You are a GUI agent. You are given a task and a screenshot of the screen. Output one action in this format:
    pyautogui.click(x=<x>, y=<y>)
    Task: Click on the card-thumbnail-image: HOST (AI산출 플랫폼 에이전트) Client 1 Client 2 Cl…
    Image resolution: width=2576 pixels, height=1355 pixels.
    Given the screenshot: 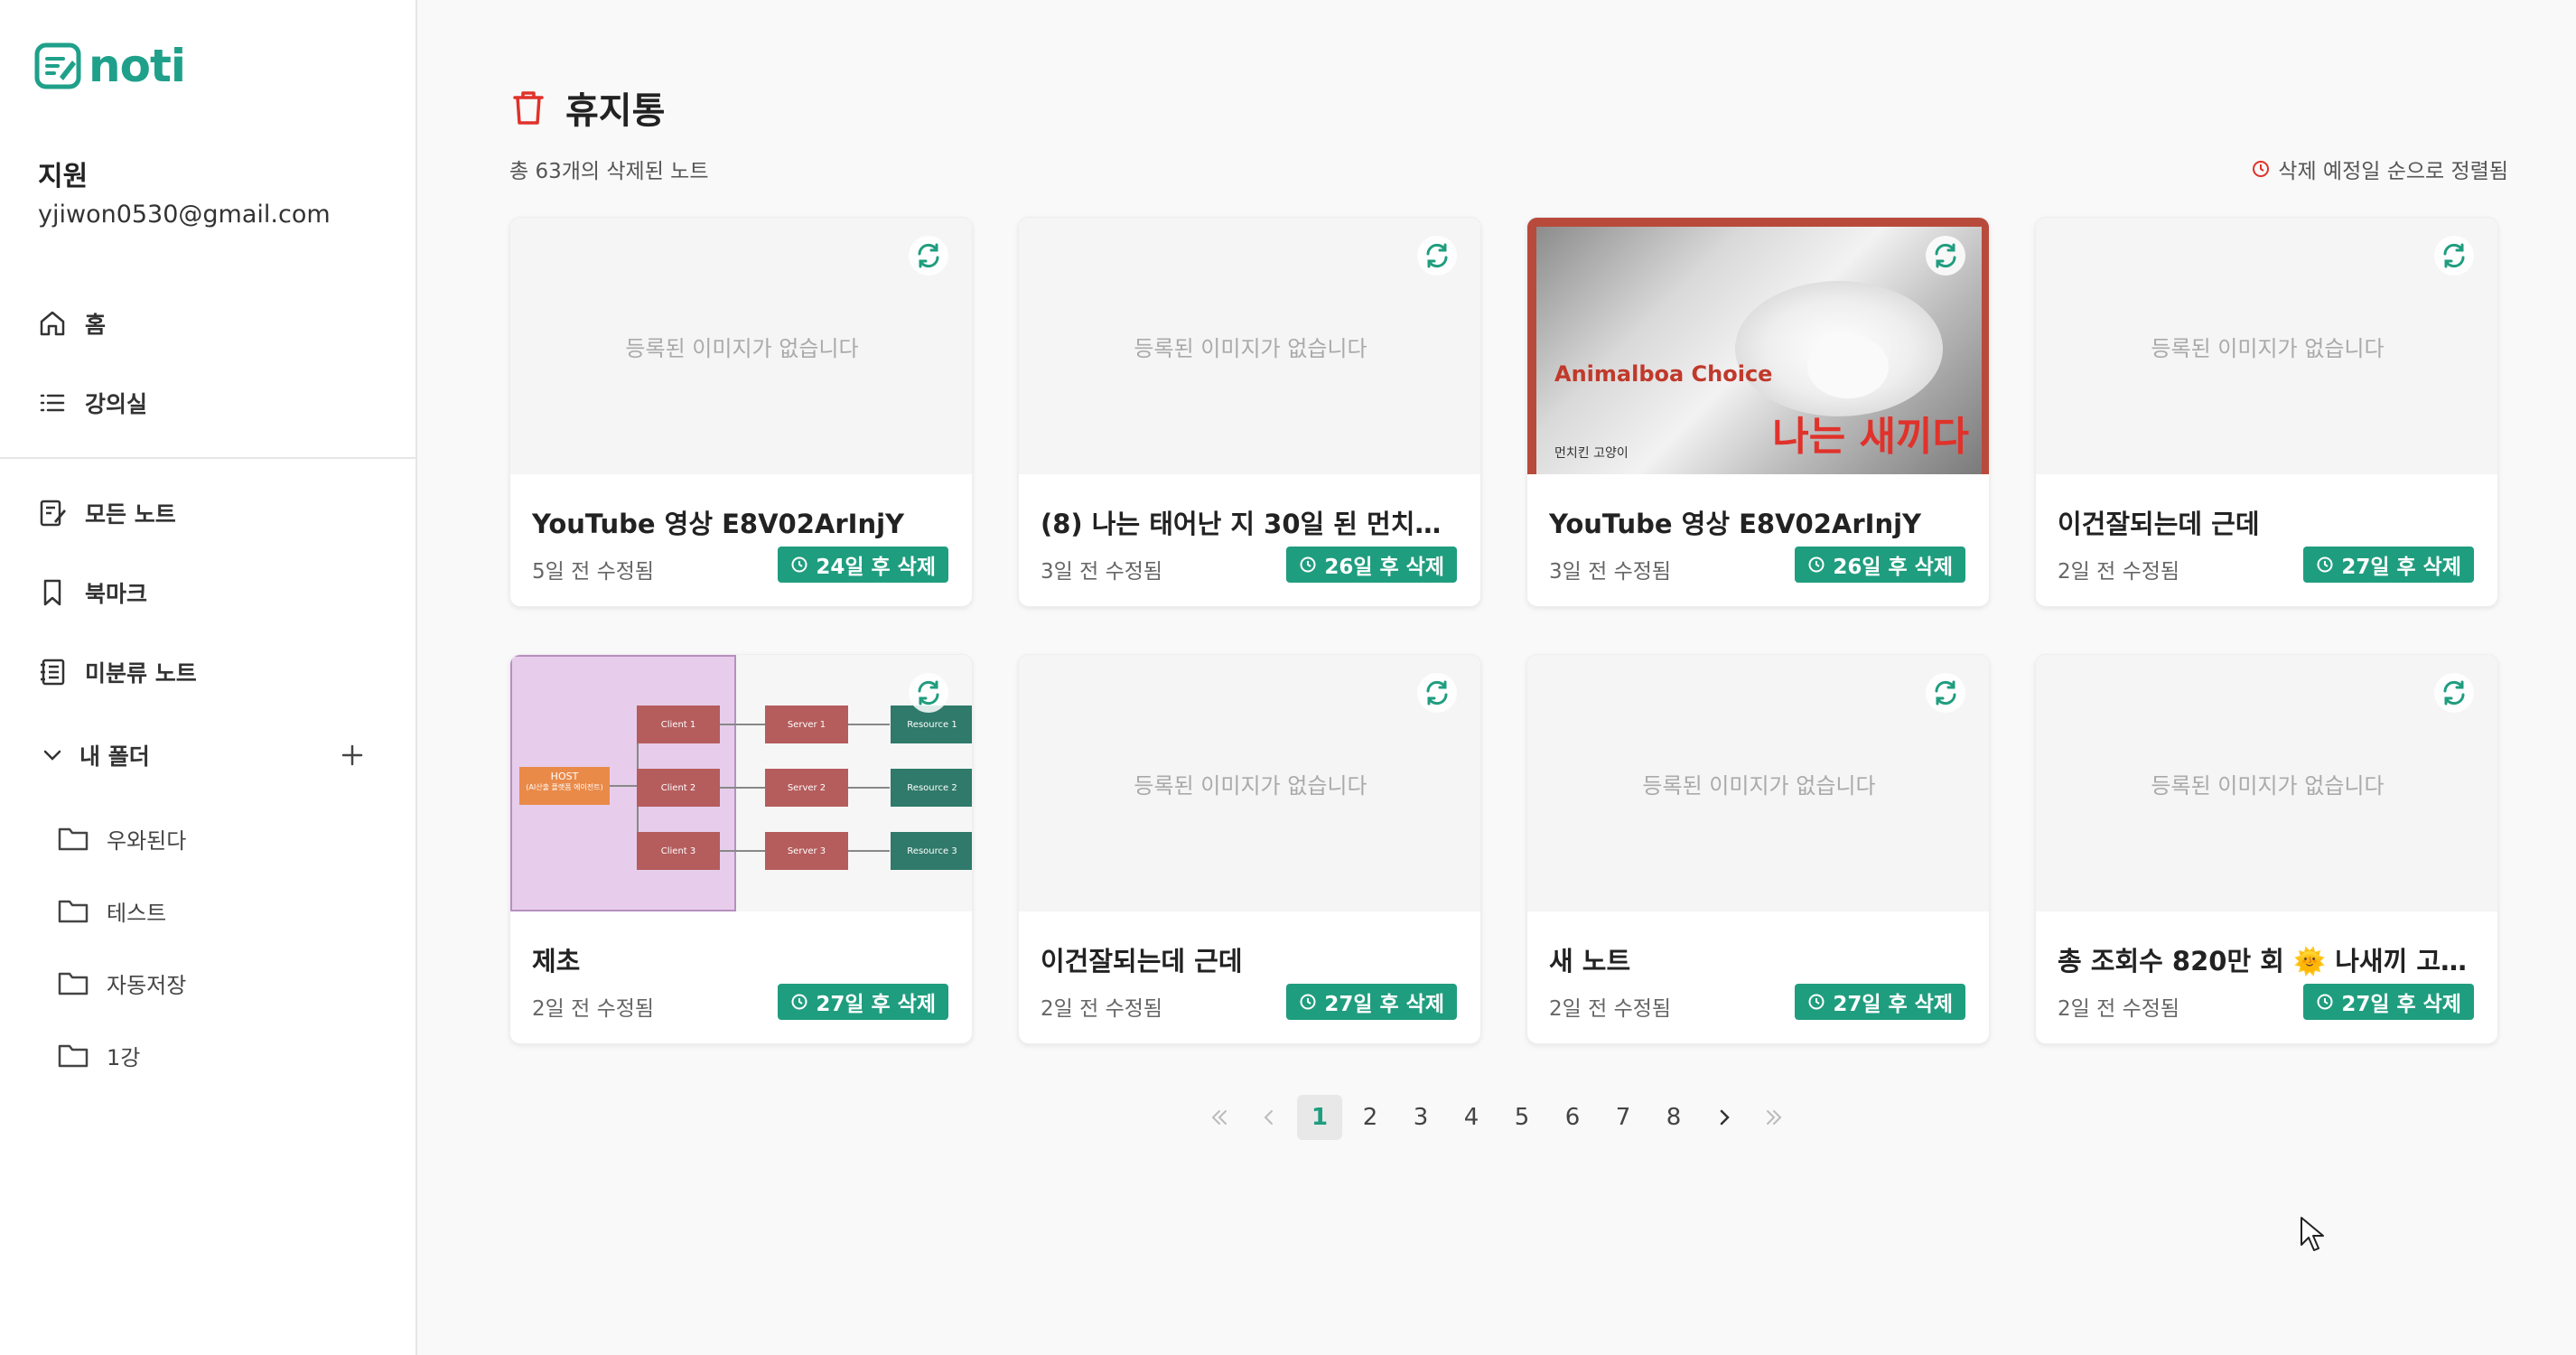 What is the action you would take?
    pyautogui.click(x=741, y=783)
    